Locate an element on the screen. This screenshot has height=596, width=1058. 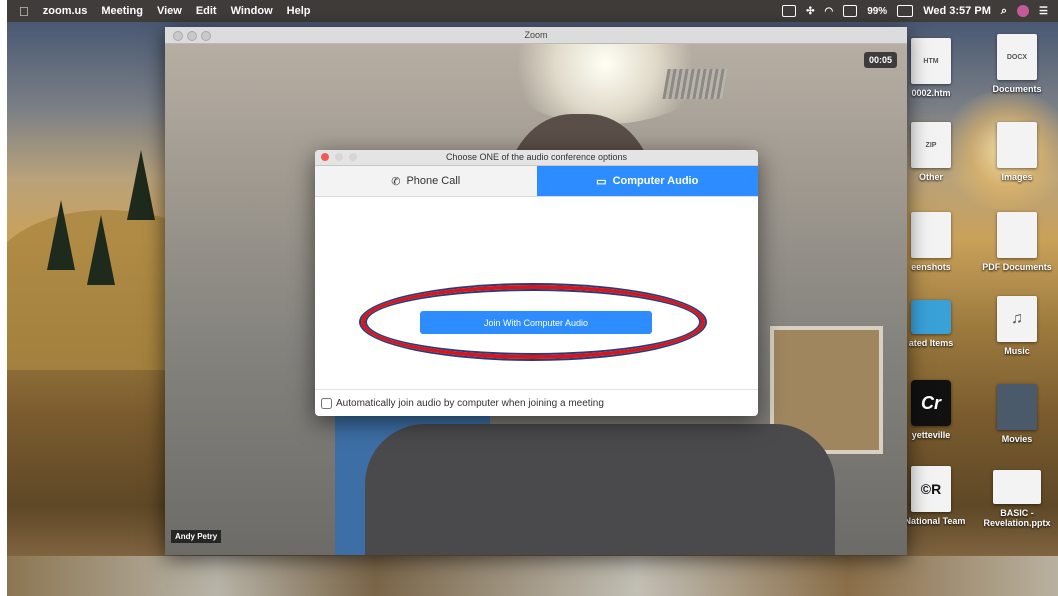
desktop-icon-label: Documents is located at coordinates (1017, 89).